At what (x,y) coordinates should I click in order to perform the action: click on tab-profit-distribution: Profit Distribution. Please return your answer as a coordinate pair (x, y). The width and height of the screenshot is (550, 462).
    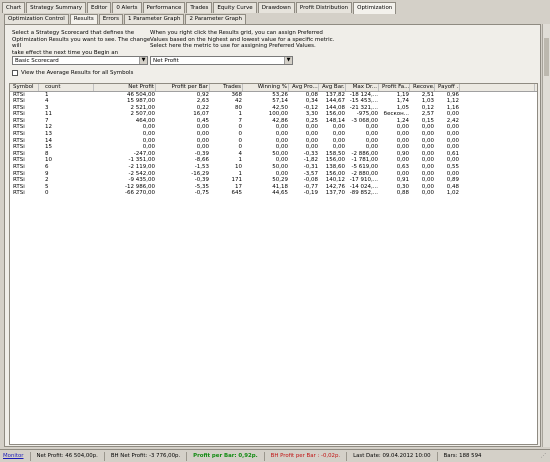
    Looking at the image, I should click on (324, 7).